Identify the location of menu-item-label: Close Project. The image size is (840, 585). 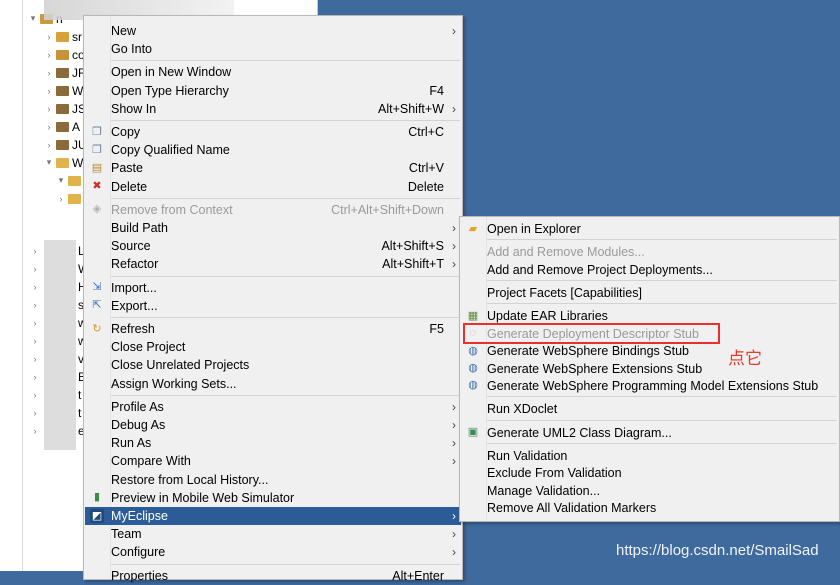
(148, 347).